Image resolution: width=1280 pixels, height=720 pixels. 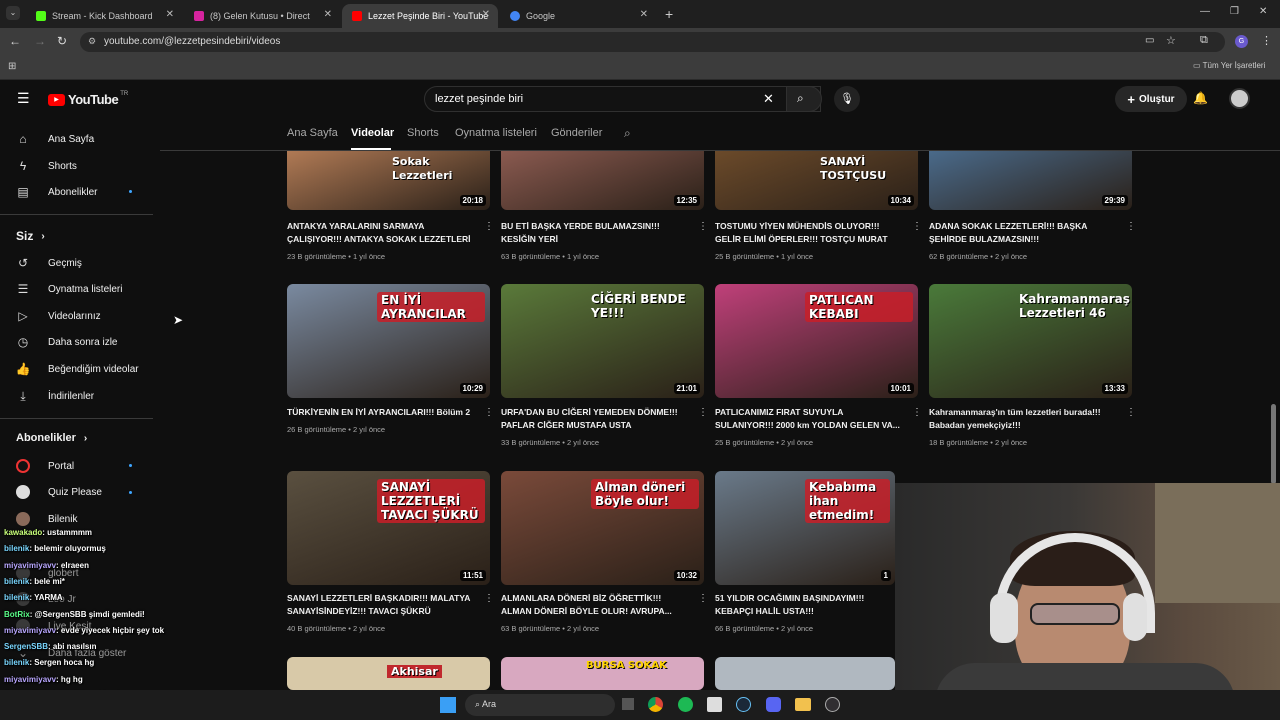 I want to click on sidebar-item-shorts: ϟ Shorts, so click(x=46, y=166).